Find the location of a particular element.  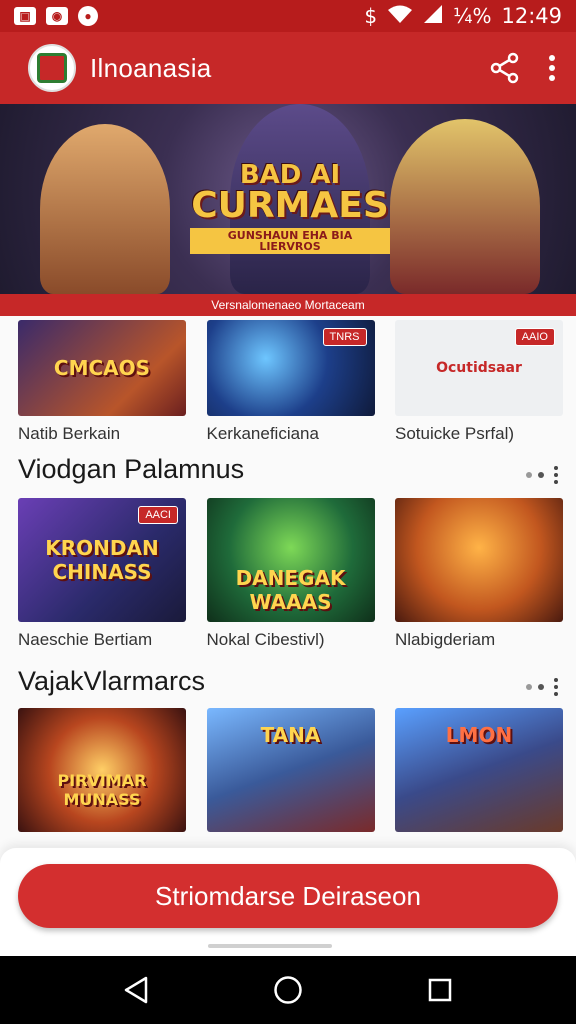

signal-icon is located at coordinates (433, 16).